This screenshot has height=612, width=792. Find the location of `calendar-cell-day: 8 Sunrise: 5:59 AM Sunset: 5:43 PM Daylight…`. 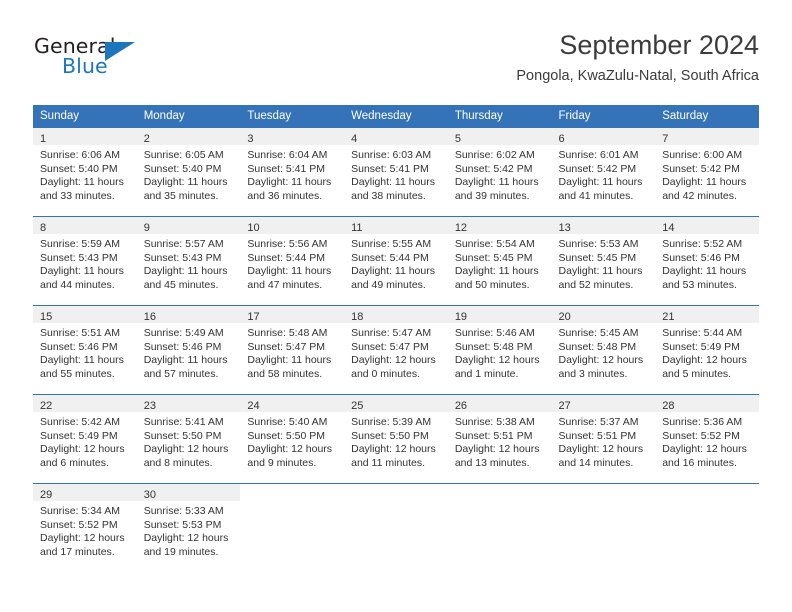

calendar-cell-day: 8 Sunrise: 5:59 AM Sunset: 5:43 PM Daylight… is located at coordinates (85, 261).